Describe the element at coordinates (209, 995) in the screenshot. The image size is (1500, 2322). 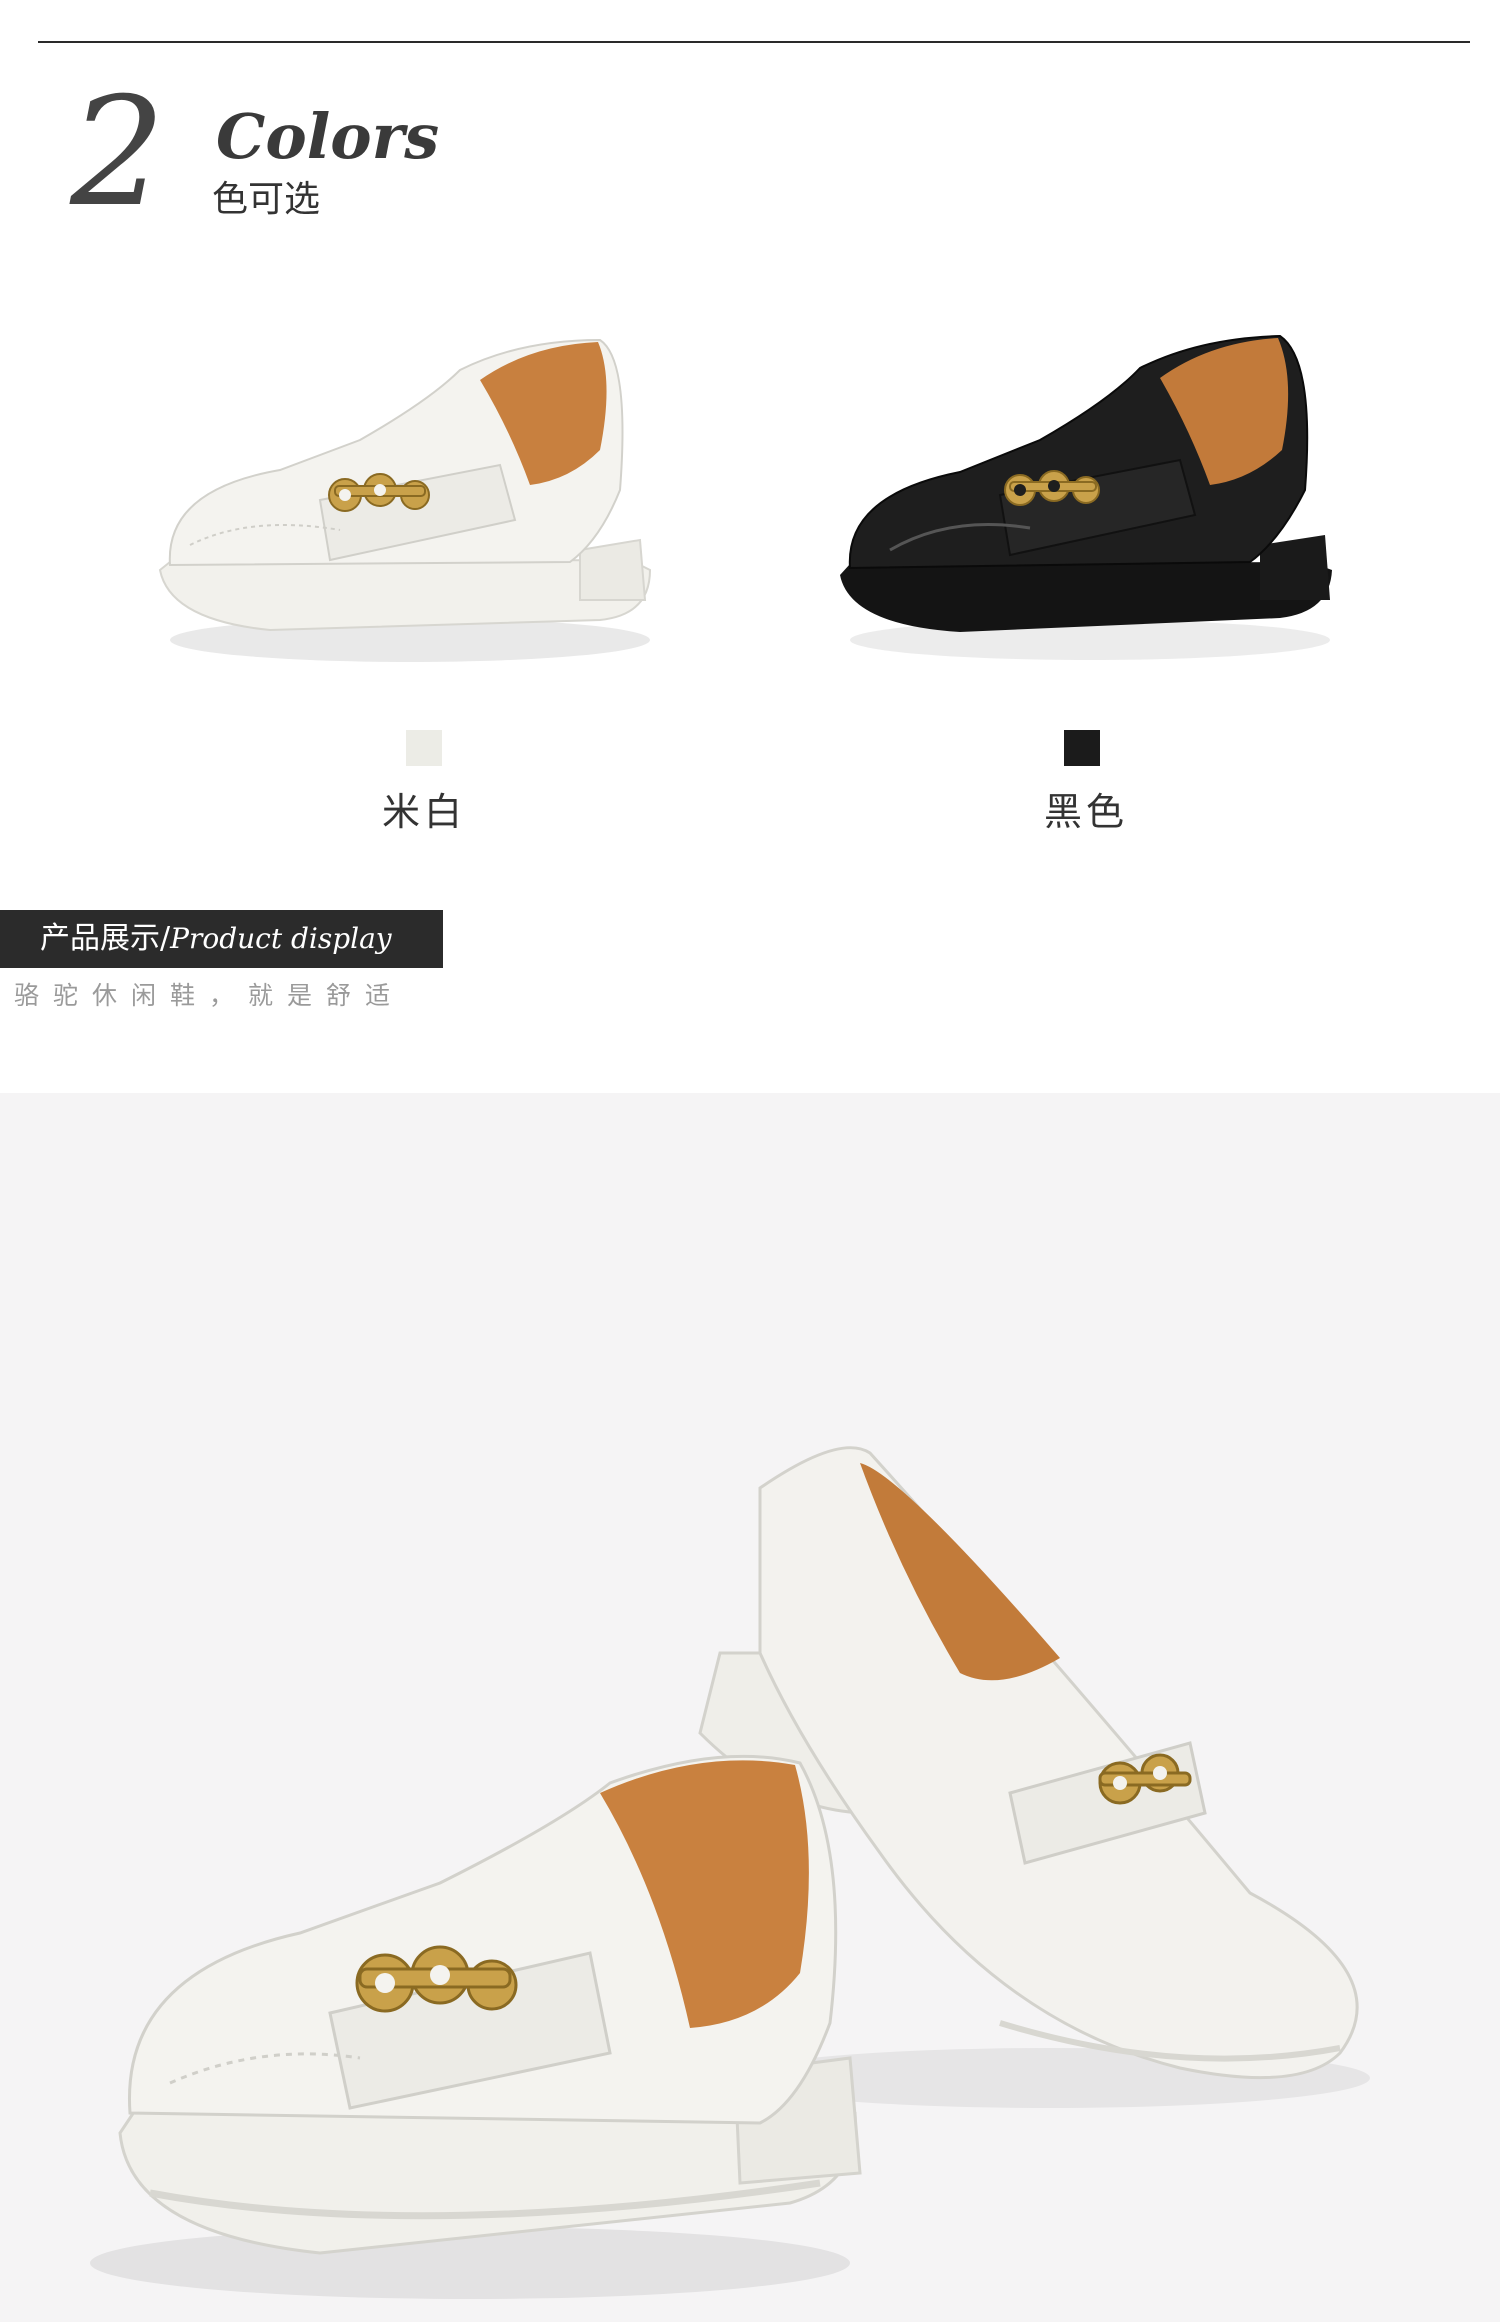
I see `display-subtitle: 骆驼休闲鞋，就是舒适` at that location.